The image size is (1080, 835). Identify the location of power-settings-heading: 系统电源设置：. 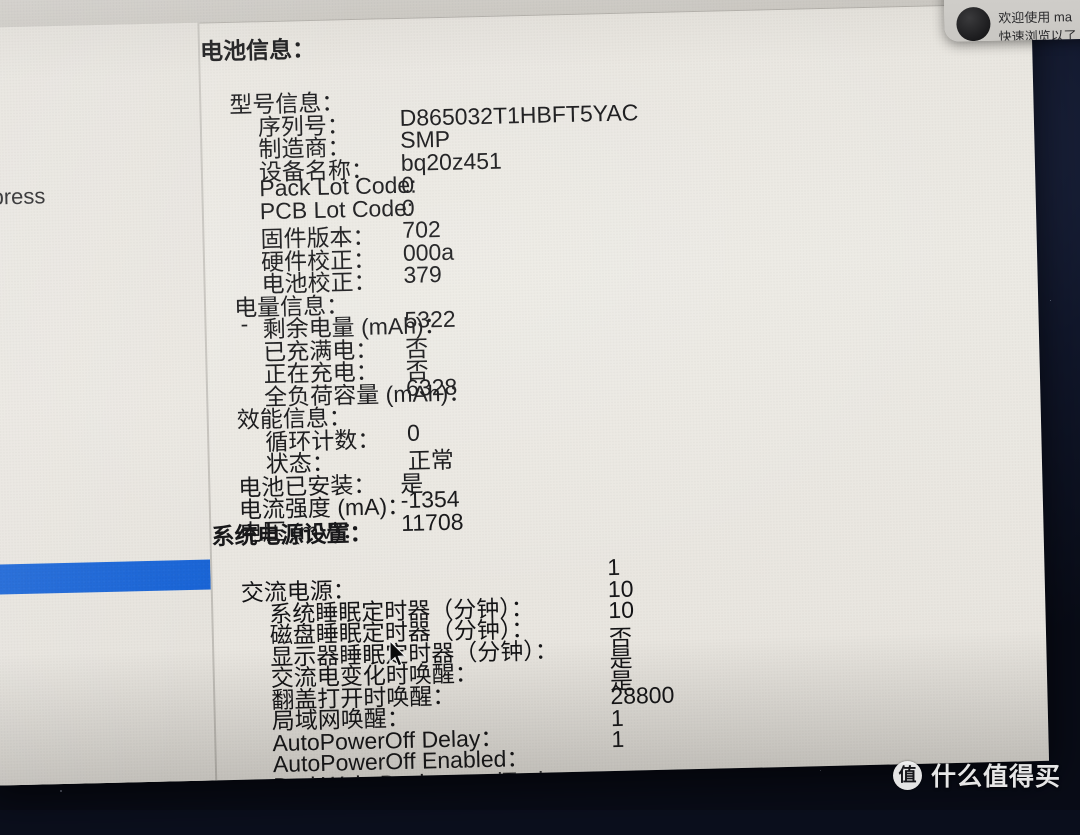
(292, 534).